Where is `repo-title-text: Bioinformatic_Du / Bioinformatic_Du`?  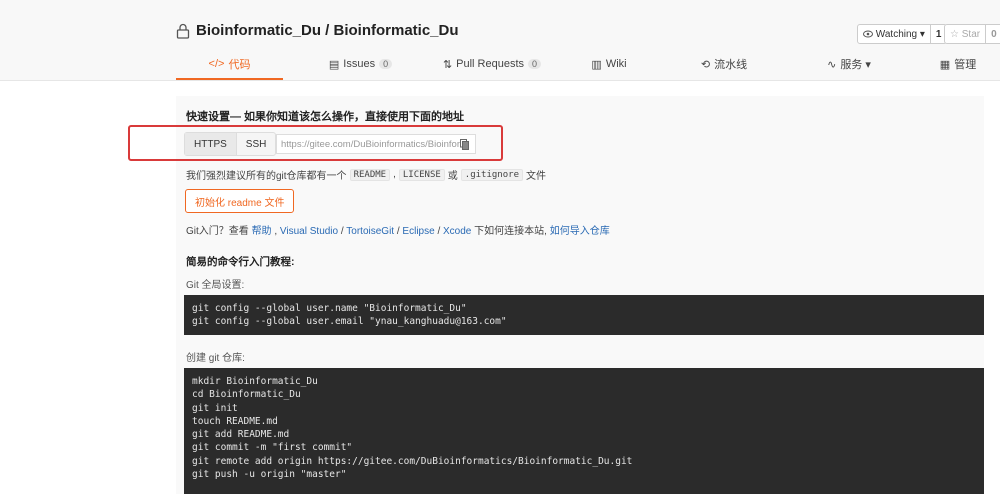 repo-title-text: Bioinformatic_Du / Bioinformatic_Du is located at coordinates (327, 30).